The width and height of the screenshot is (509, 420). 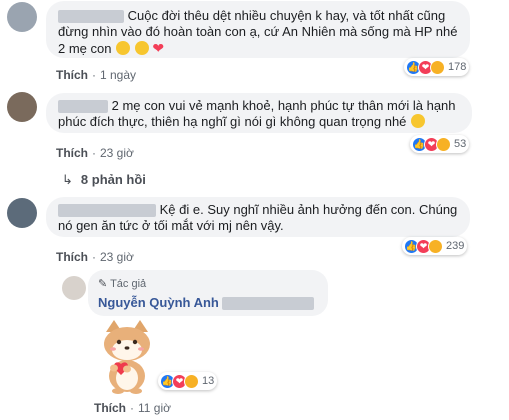 I want to click on reaction-summary: 👍 ❤ 239, so click(x=435, y=246).